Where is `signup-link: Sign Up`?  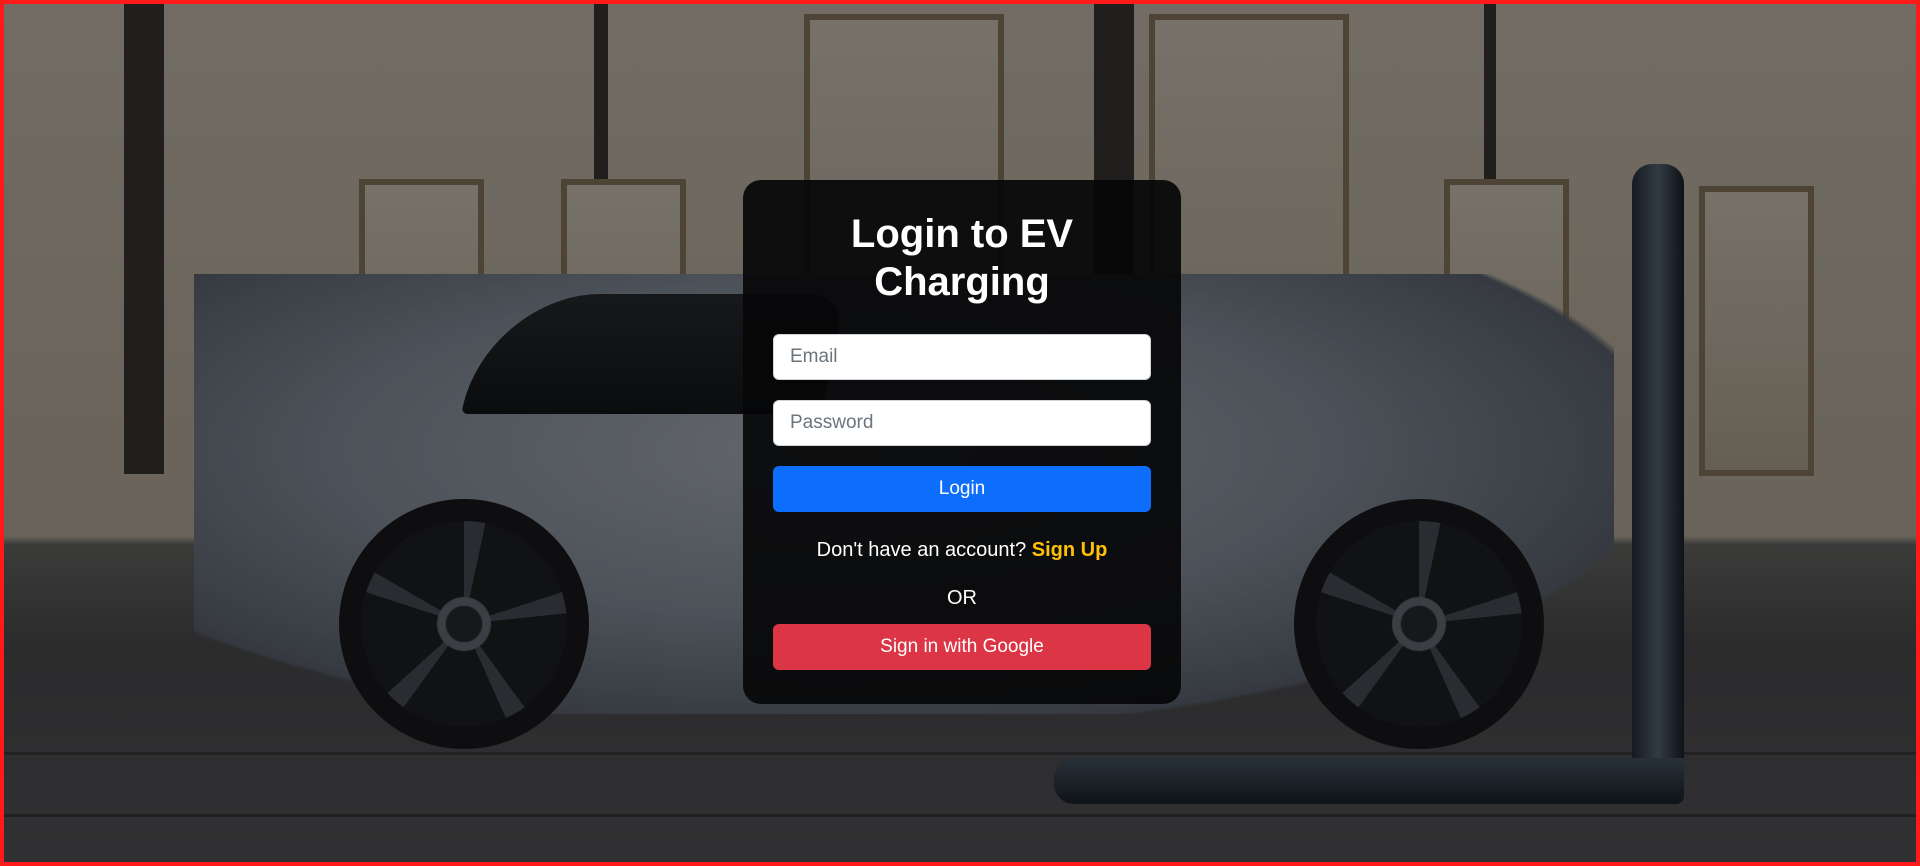 signup-link: Sign Up is located at coordinates (1070, 550).